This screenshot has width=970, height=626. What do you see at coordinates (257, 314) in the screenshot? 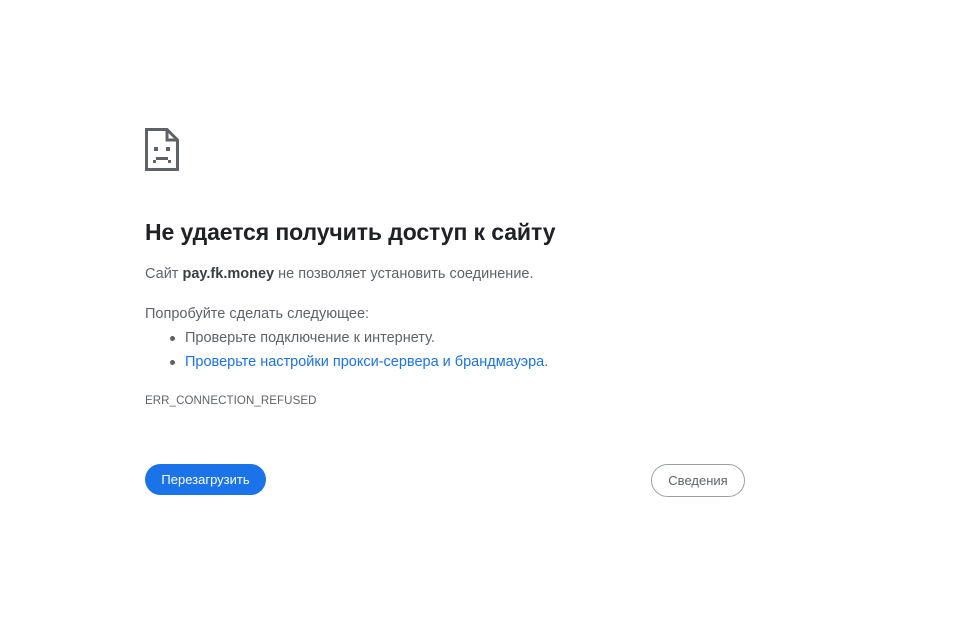
I see `suggestions-heading: Попробуйте сделать следующее:` at bounding box center [257, 314].